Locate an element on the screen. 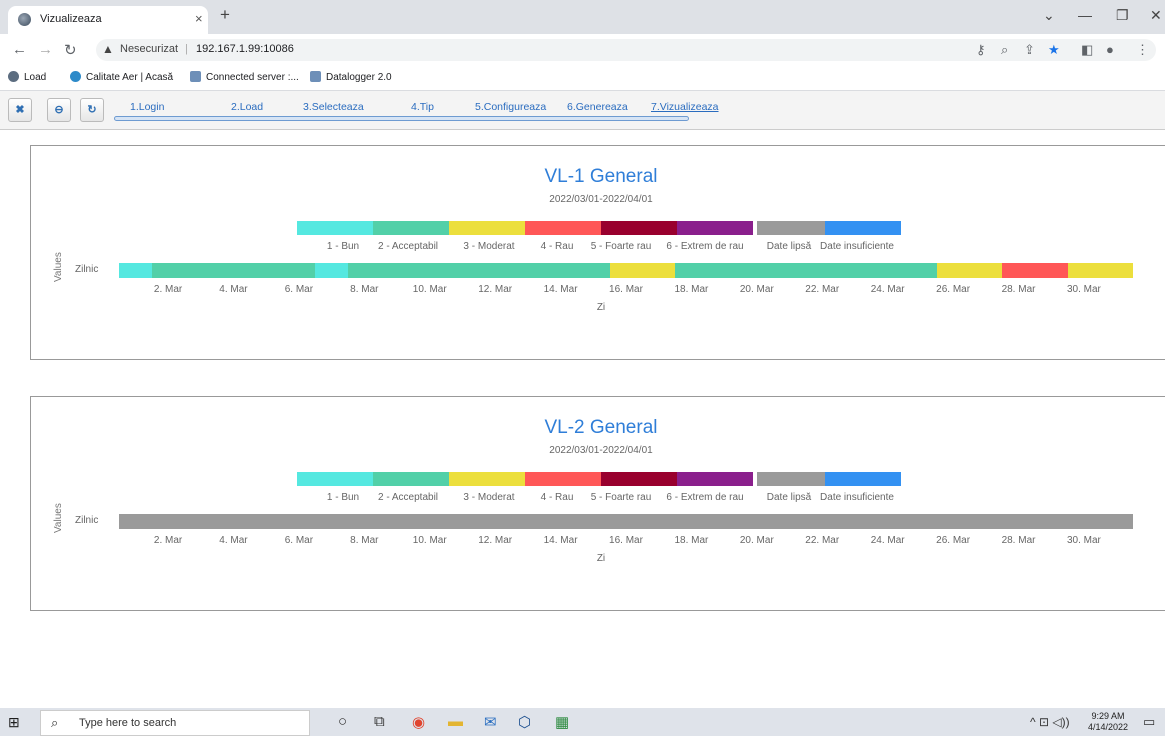 This screenshot has height=736, width=1165. maximize-button: ❐ is located at coordinates (1122, 15).